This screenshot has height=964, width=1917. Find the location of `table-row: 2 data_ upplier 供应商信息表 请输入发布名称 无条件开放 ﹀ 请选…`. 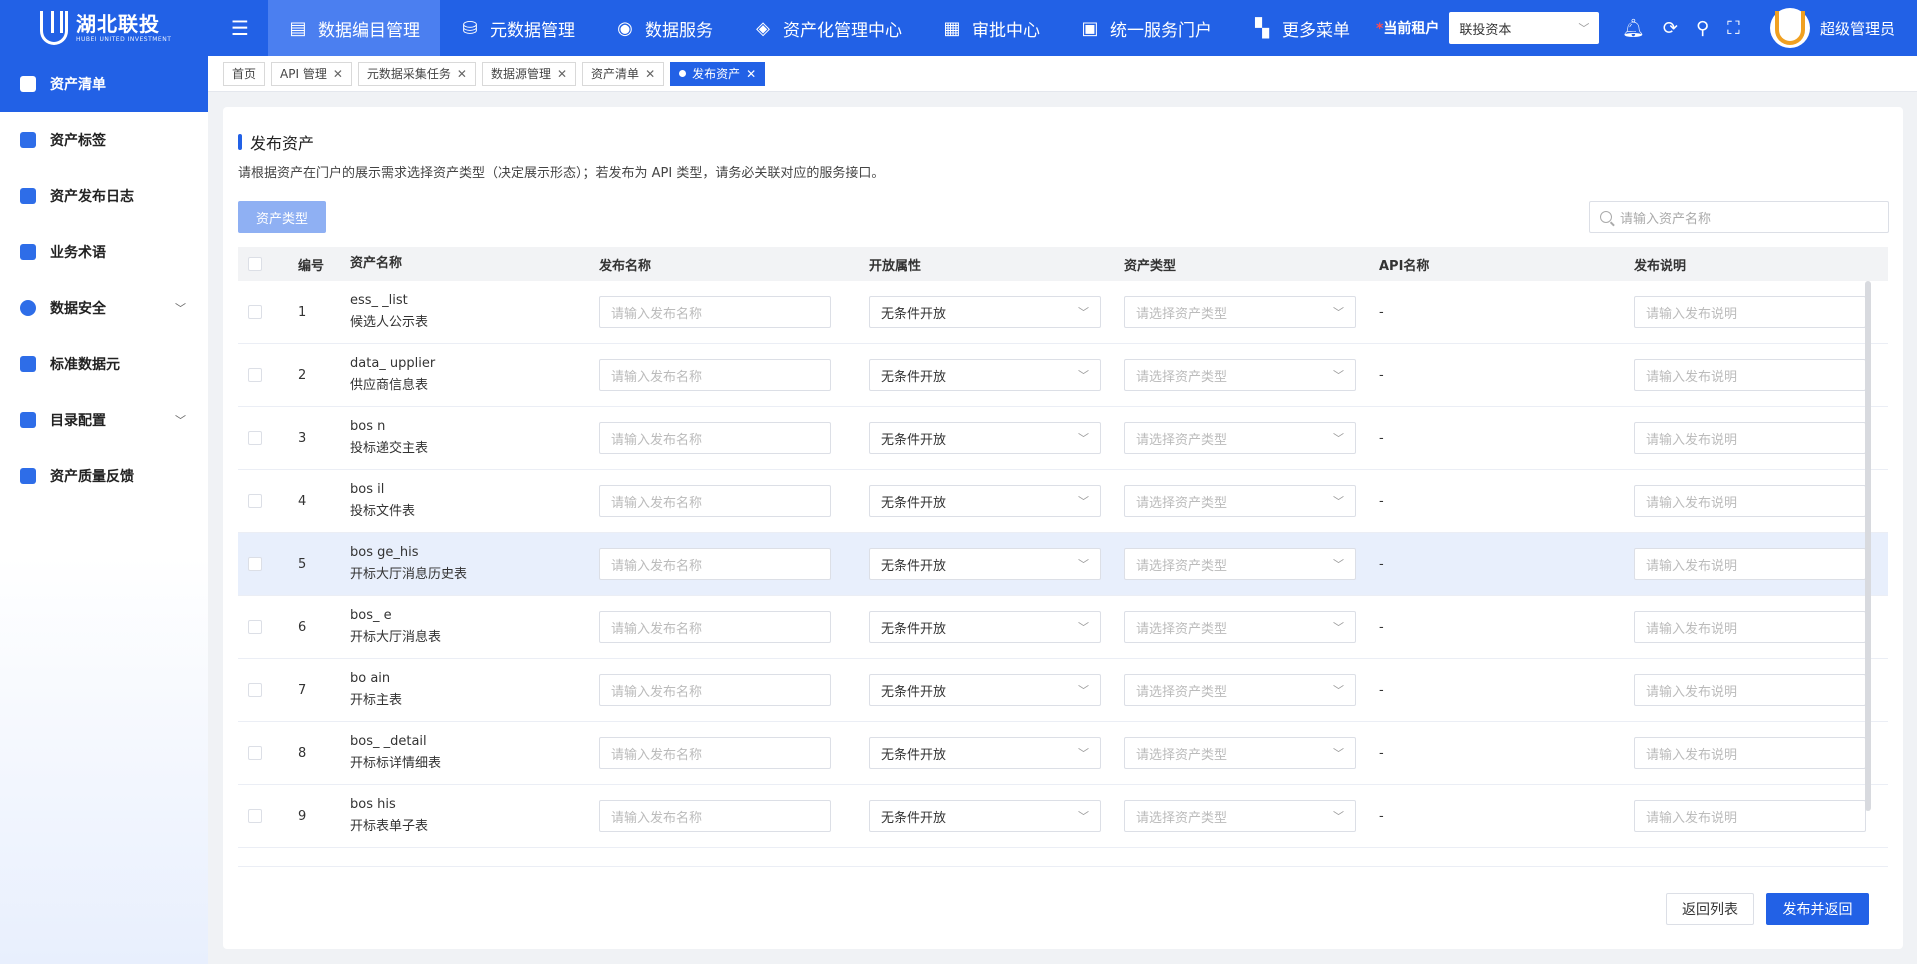

table-row: 2 data_ upplier 供应商信息表 请输入发布名称 无条件开放 ﹀ 请选… is located at coordinates (1063, 375).